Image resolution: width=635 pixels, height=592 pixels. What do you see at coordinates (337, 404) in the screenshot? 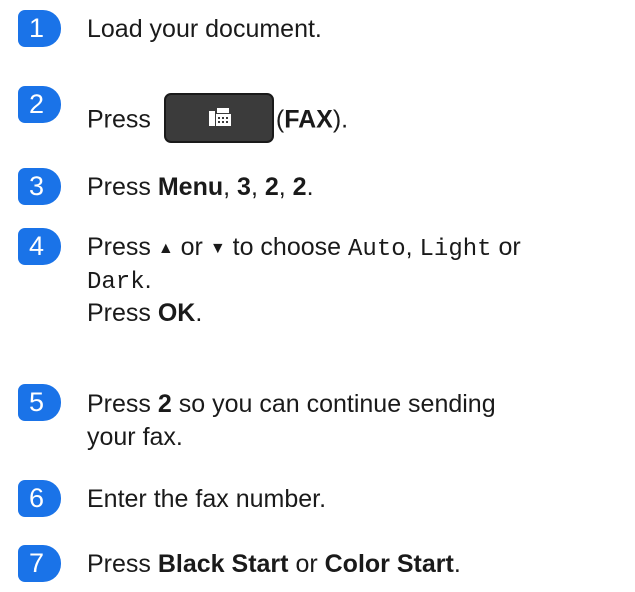
I see `continue-text: so you can continue sending` at bounding box center [337, 404].